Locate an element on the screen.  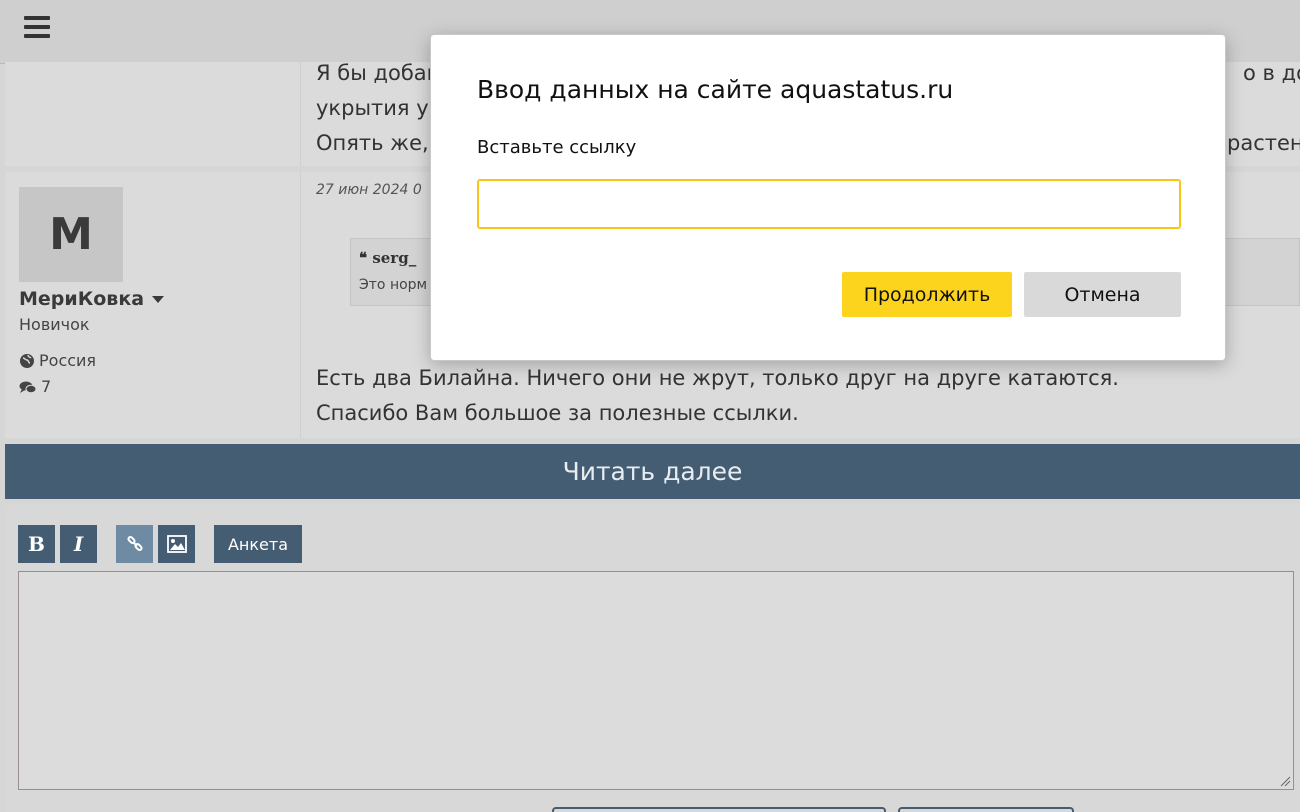
cancel-button: Отмена is located at coordinates (1102, 294).